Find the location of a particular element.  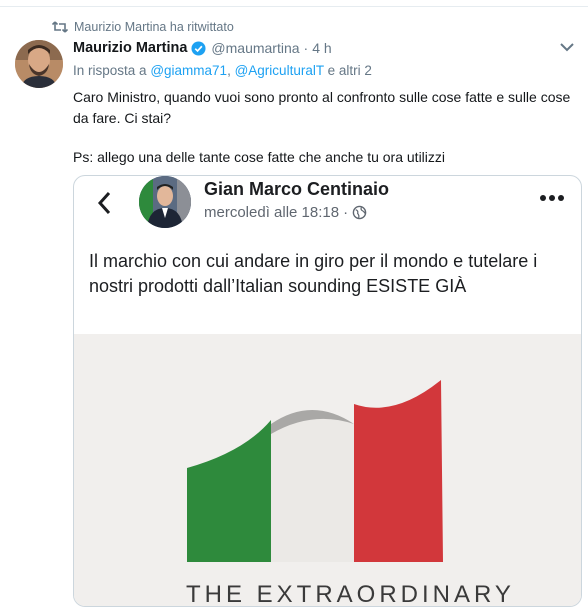

logo-white-band is located at coordinates (312, 486).